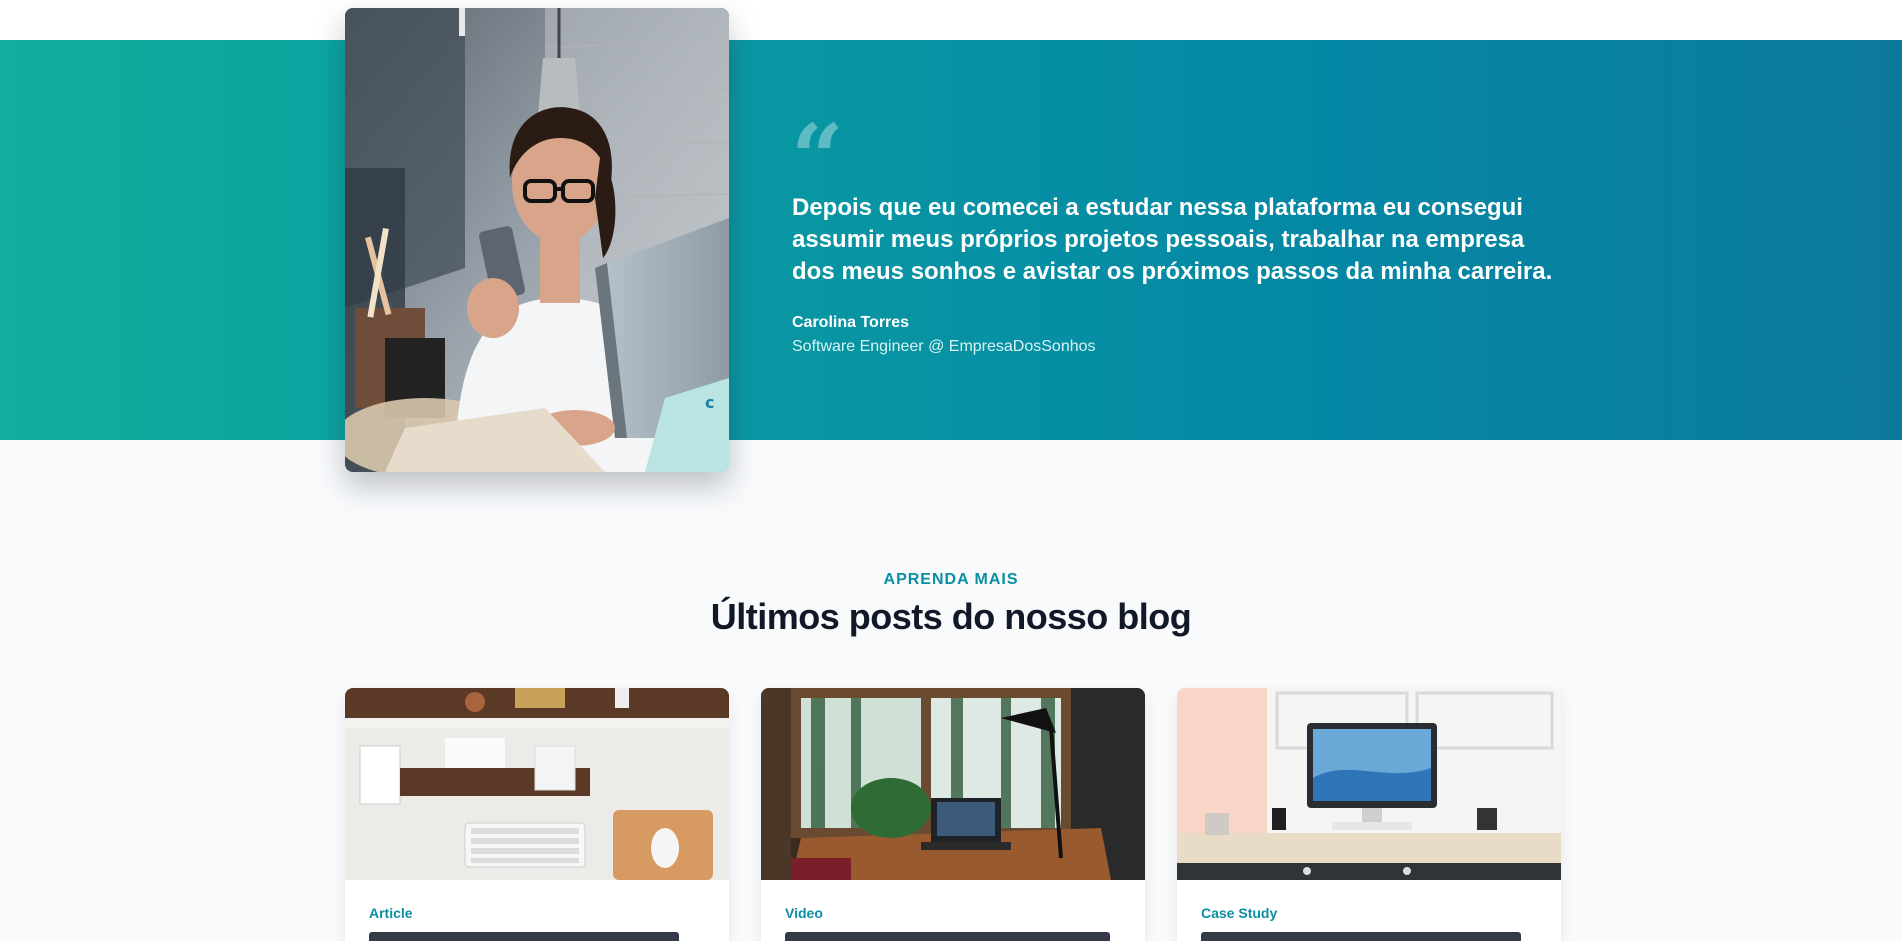  I want to click on top-strip, so click(951, 20).